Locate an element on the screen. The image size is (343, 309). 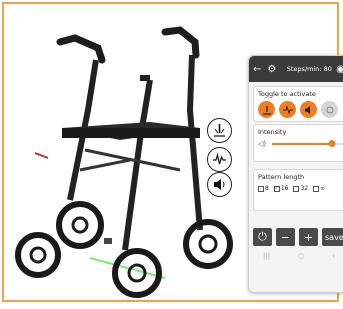
nav-home-button: ○ is located at coordinates (301, 256).